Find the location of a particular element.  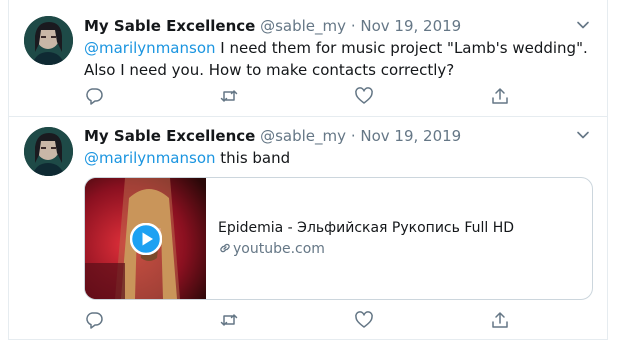

card-domain: youtube.com is located at coordinates (271, 249).